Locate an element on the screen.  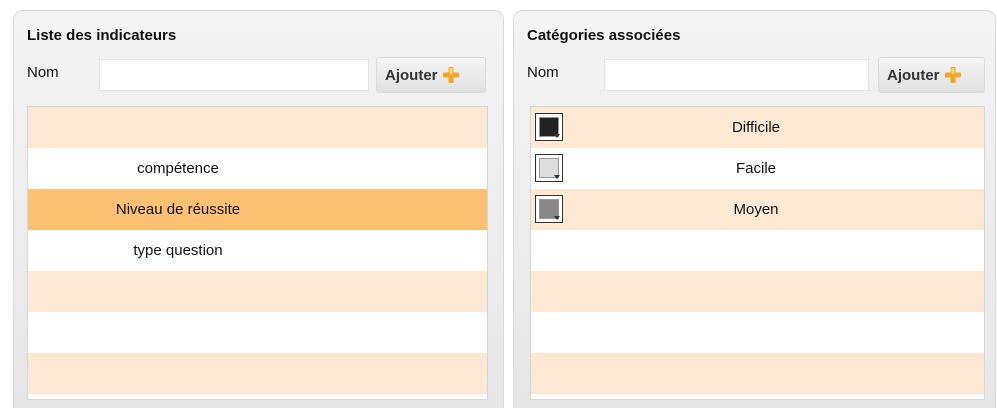
add-category-button-label: Ajouter is located at coordinates (913, 75).